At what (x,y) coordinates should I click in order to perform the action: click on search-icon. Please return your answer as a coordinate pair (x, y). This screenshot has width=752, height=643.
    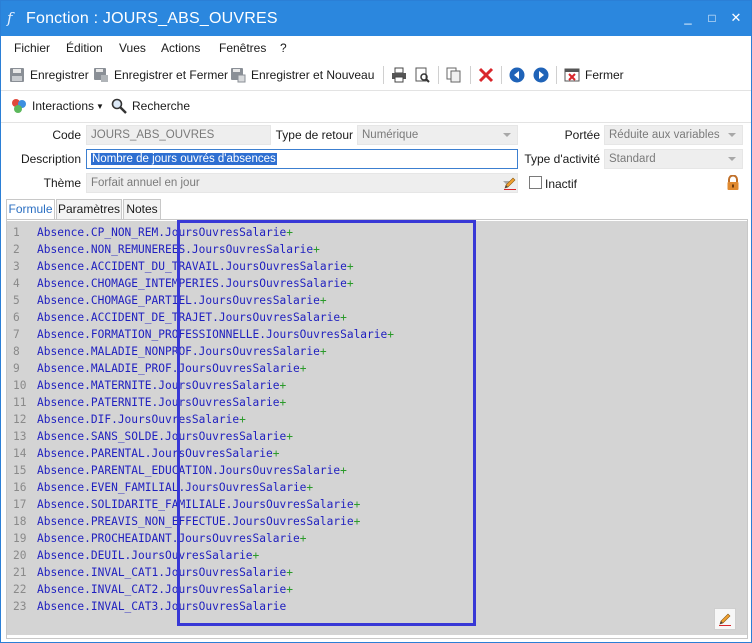
    Looking at the image, I should click on (119, 106).